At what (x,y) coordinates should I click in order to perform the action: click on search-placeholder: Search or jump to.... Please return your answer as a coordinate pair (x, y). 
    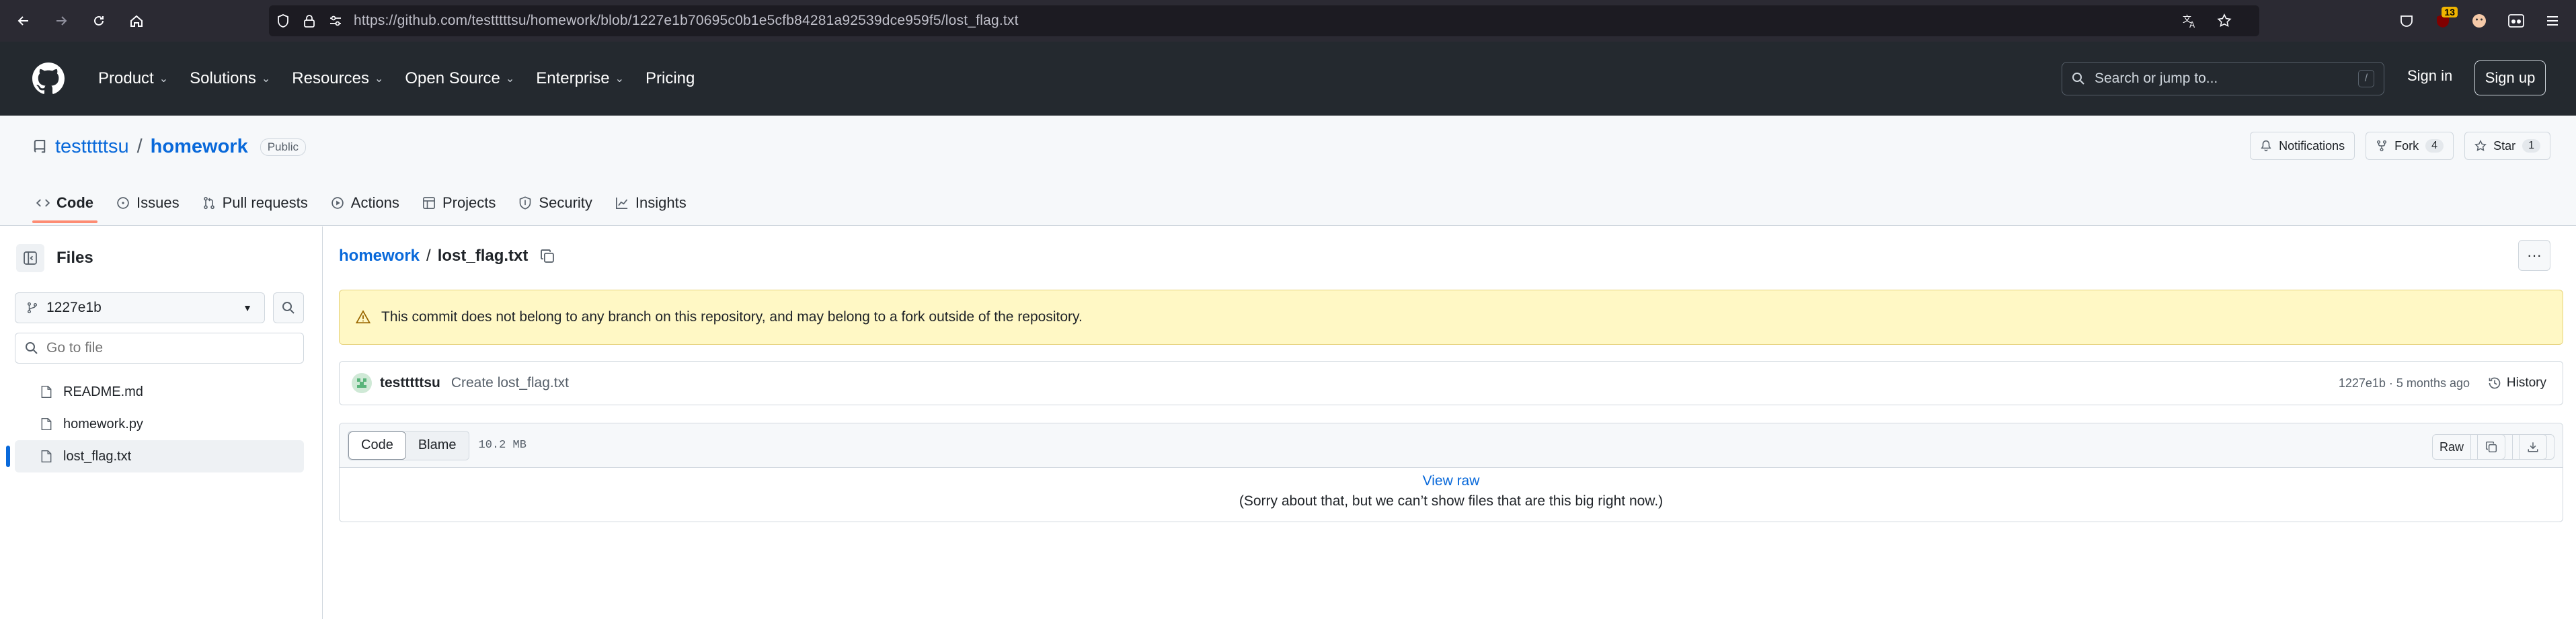
    Looking at the image, I should click on (2156, 78).